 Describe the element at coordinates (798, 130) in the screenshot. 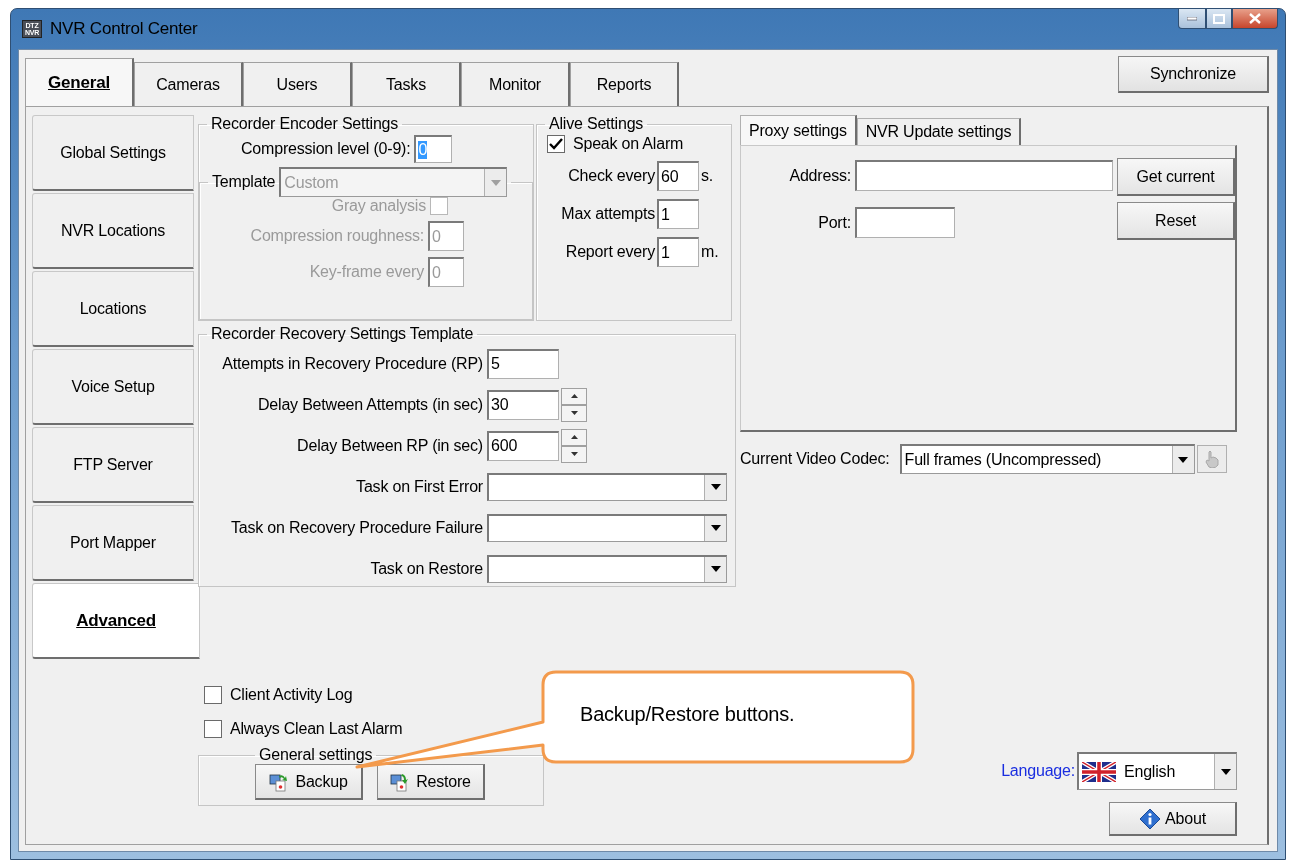

I see `tab: Proxy settings` at that location.